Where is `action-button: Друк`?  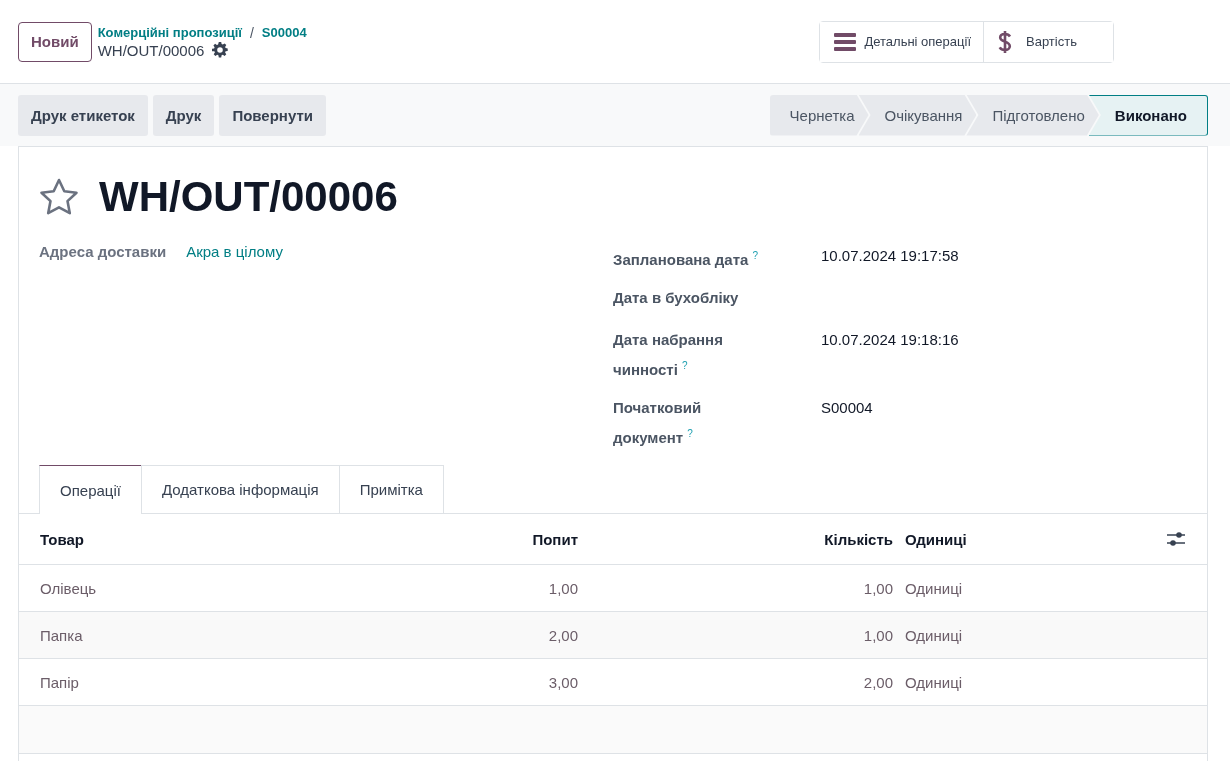
action-button: Друк is located at coordinates (183, 115).